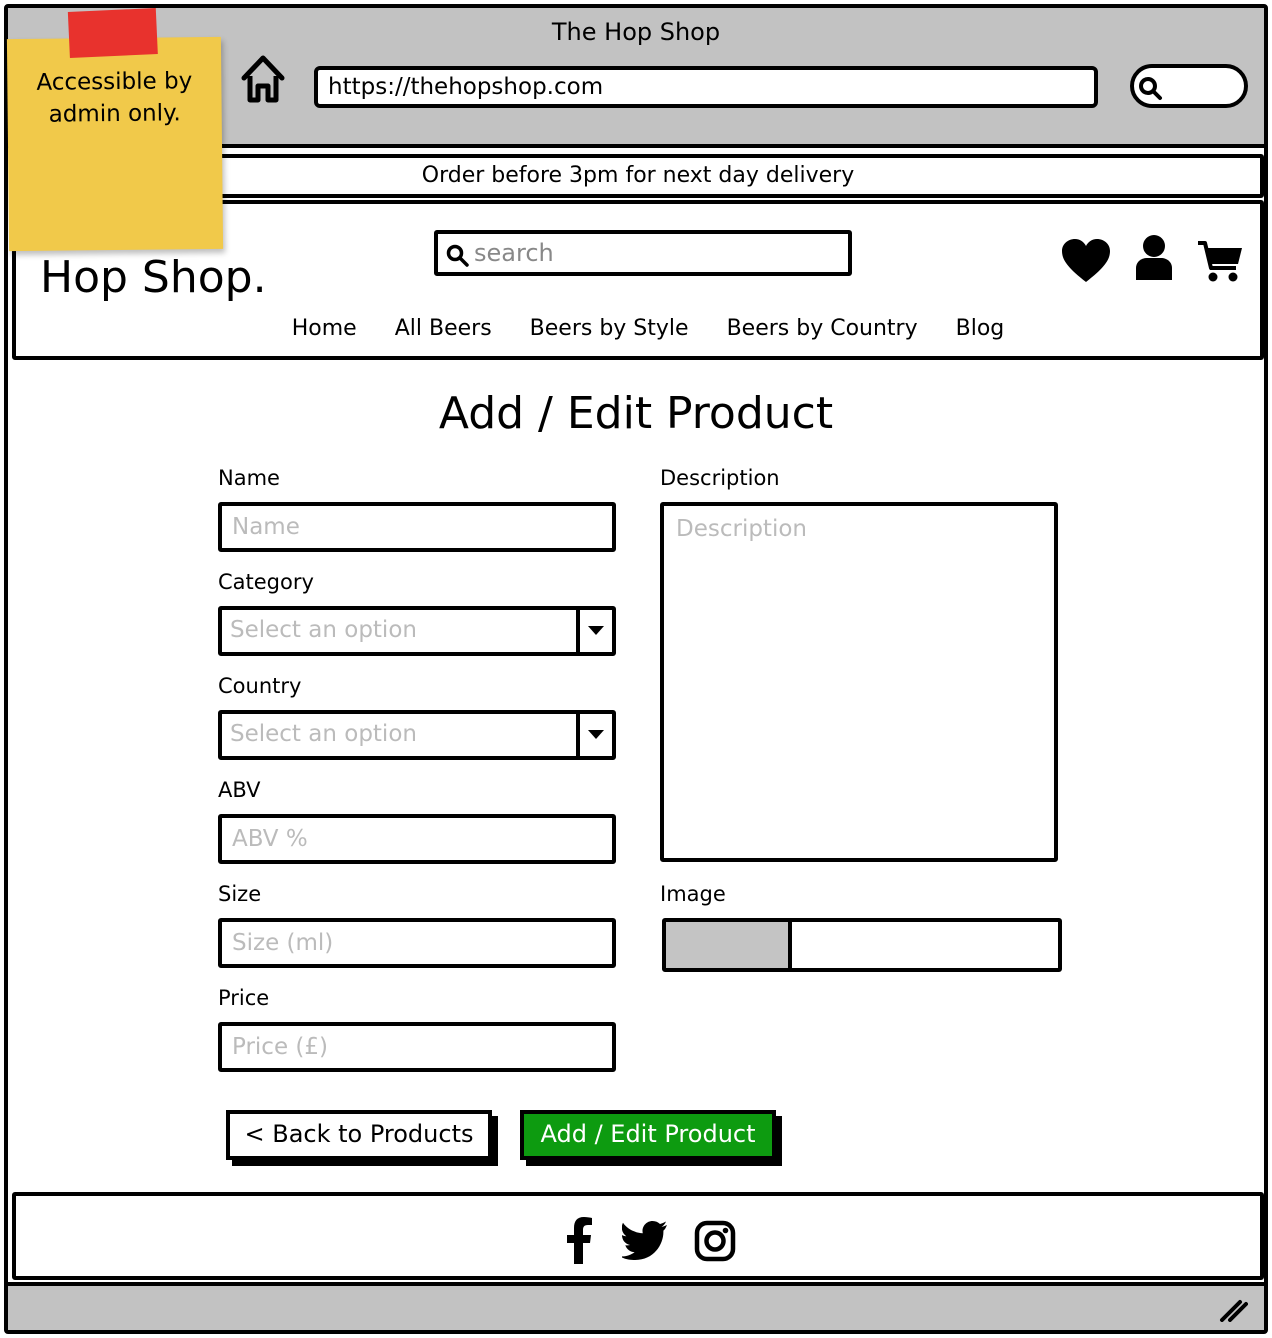 The width and height of the screenshot is (1272, 1338). I want to click on nav-beers-by-country: Beers by Country, so click(822, 328).